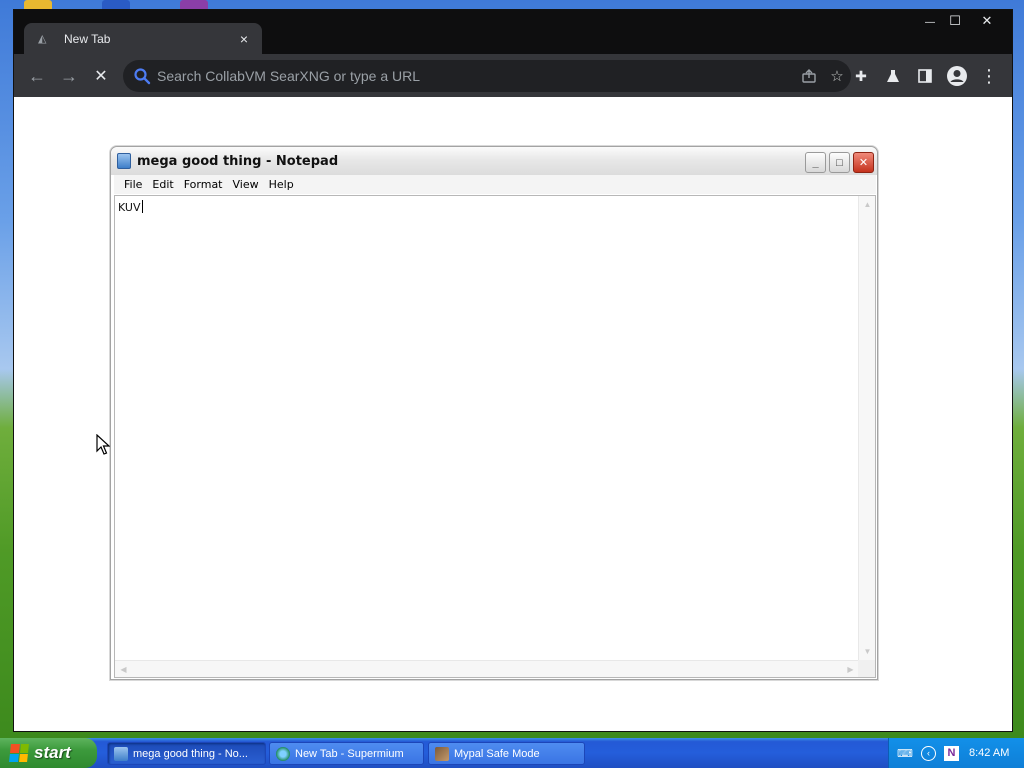 The height and width of the screenshot is (768, 1024). Describe the element at coordinates (928, 753) in the screenshot. I see `arrow-collapse-icon: ‹` at that location.